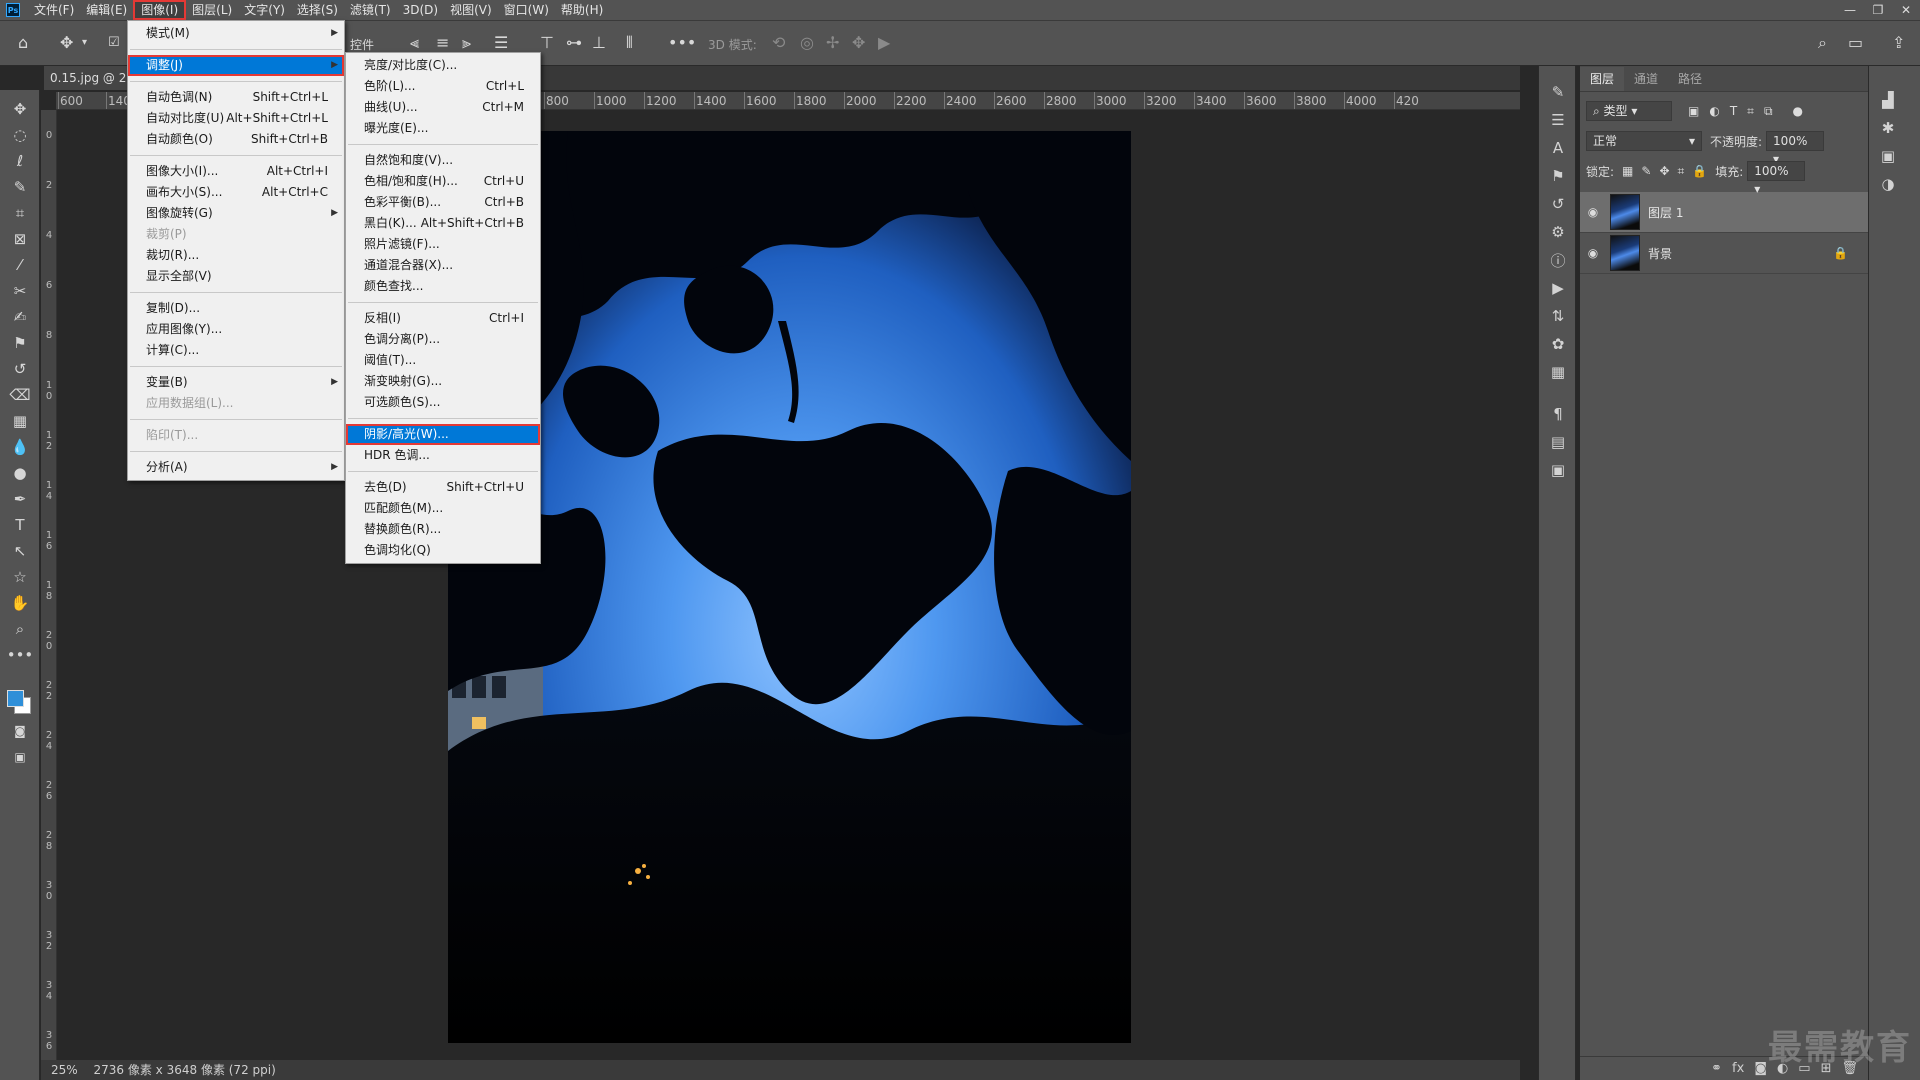 The width and height of the screenshot is (1920, 1080). What do you see at coordinates (1558, 288) in the screenshot?
I see `actions-icon: ▶` at bounding box center [1558, 288].